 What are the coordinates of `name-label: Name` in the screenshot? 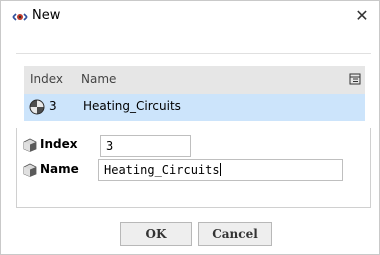 It's located at (59, 169).